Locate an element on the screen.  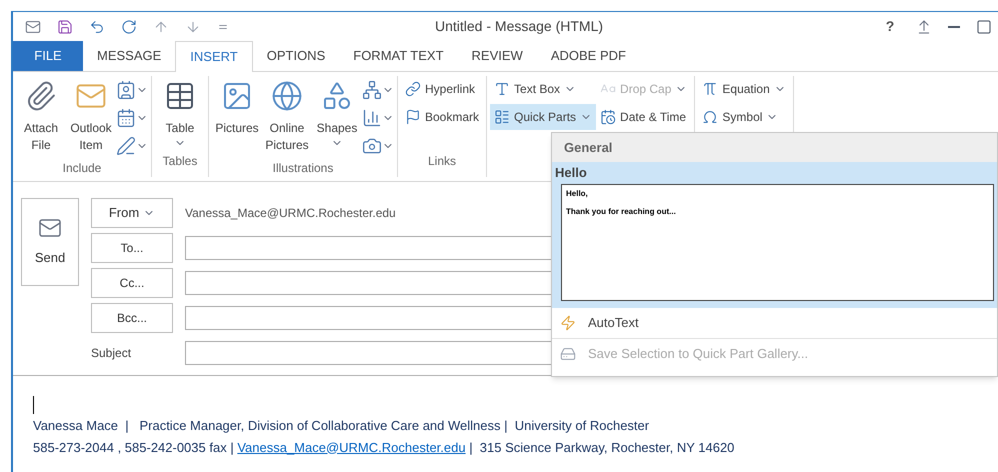
preview-text: Hello, is located at coordinates (577, 194).